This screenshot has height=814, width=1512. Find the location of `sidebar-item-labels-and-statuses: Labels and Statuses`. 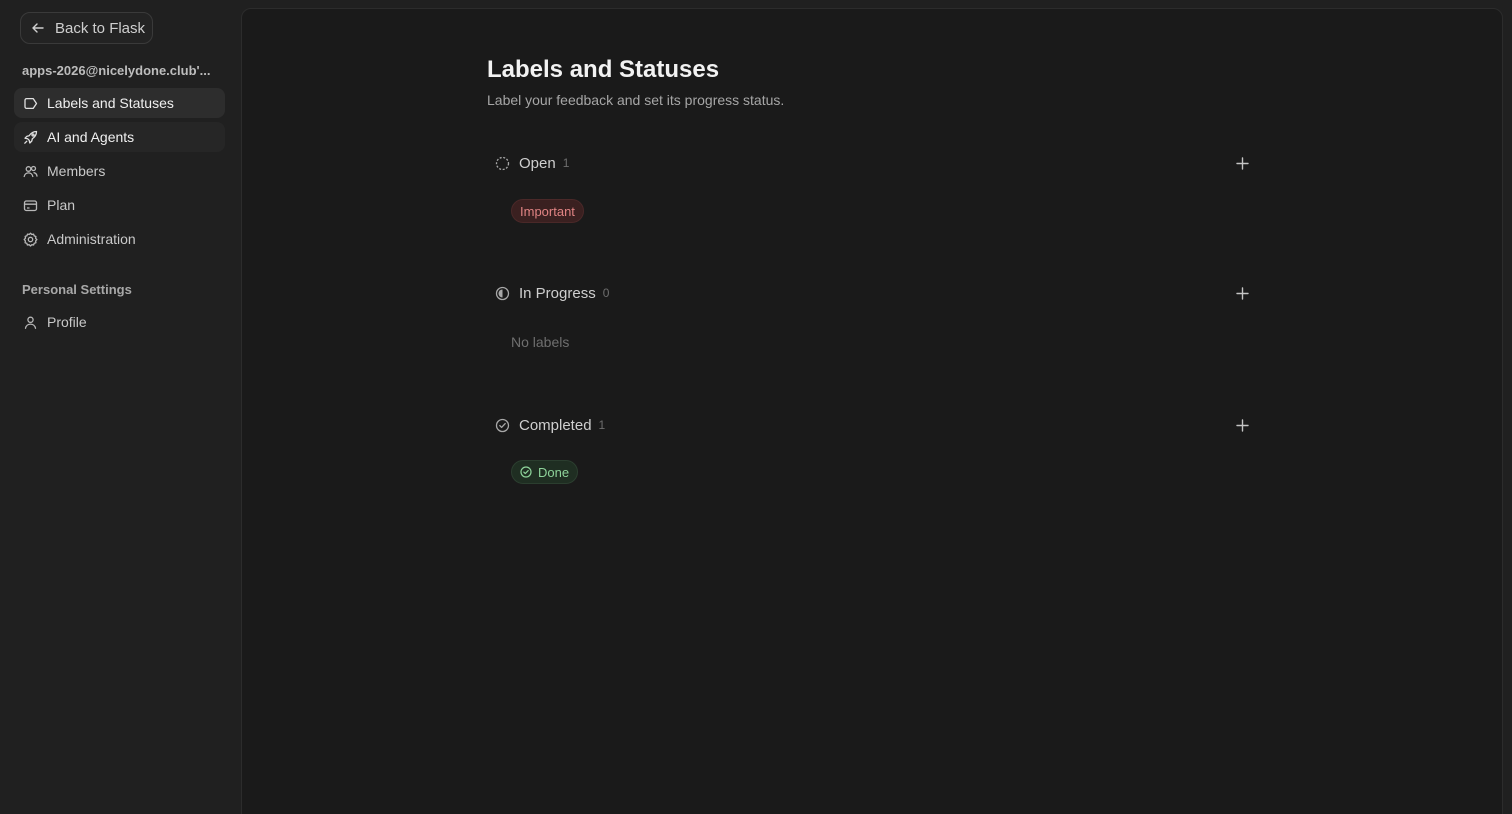

sidebar-item-labels-and-statuses: Labels and Statuses is located at coordinates (119, 103).